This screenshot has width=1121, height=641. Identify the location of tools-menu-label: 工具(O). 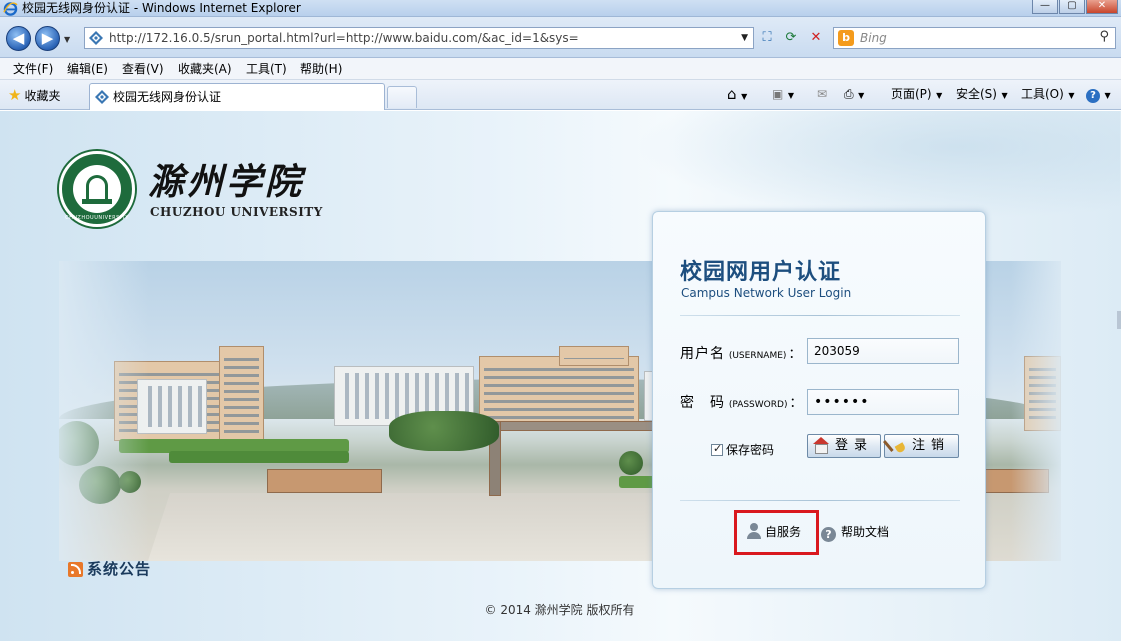
(1042, 94).